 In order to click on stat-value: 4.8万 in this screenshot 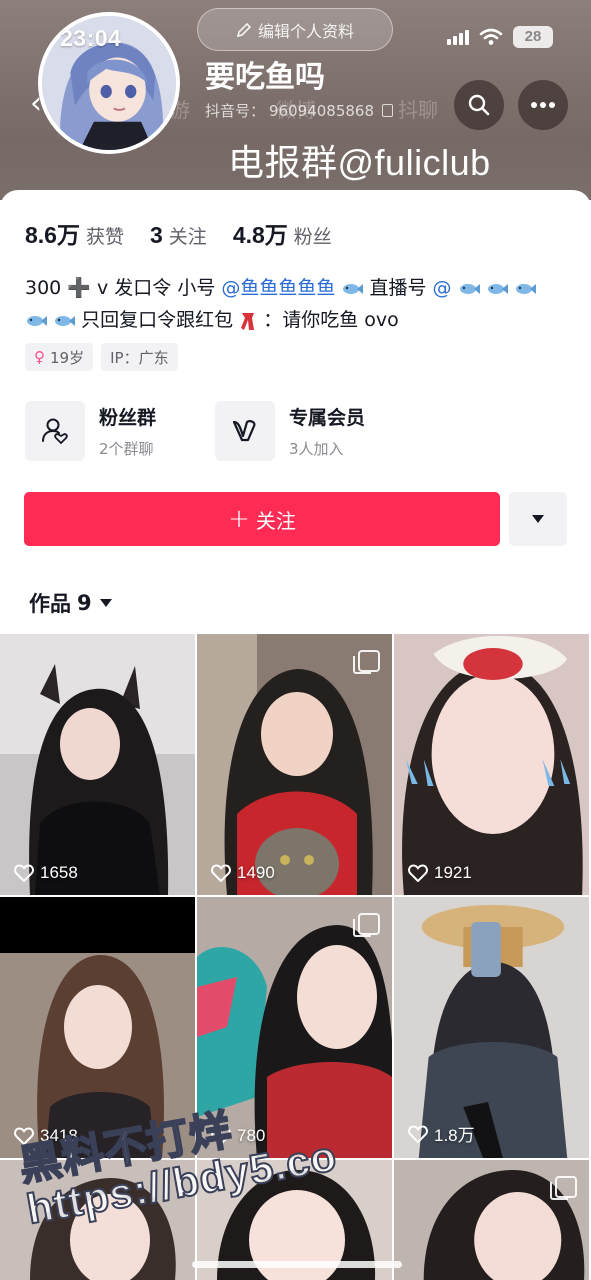, I will do `click(260, 235)`.